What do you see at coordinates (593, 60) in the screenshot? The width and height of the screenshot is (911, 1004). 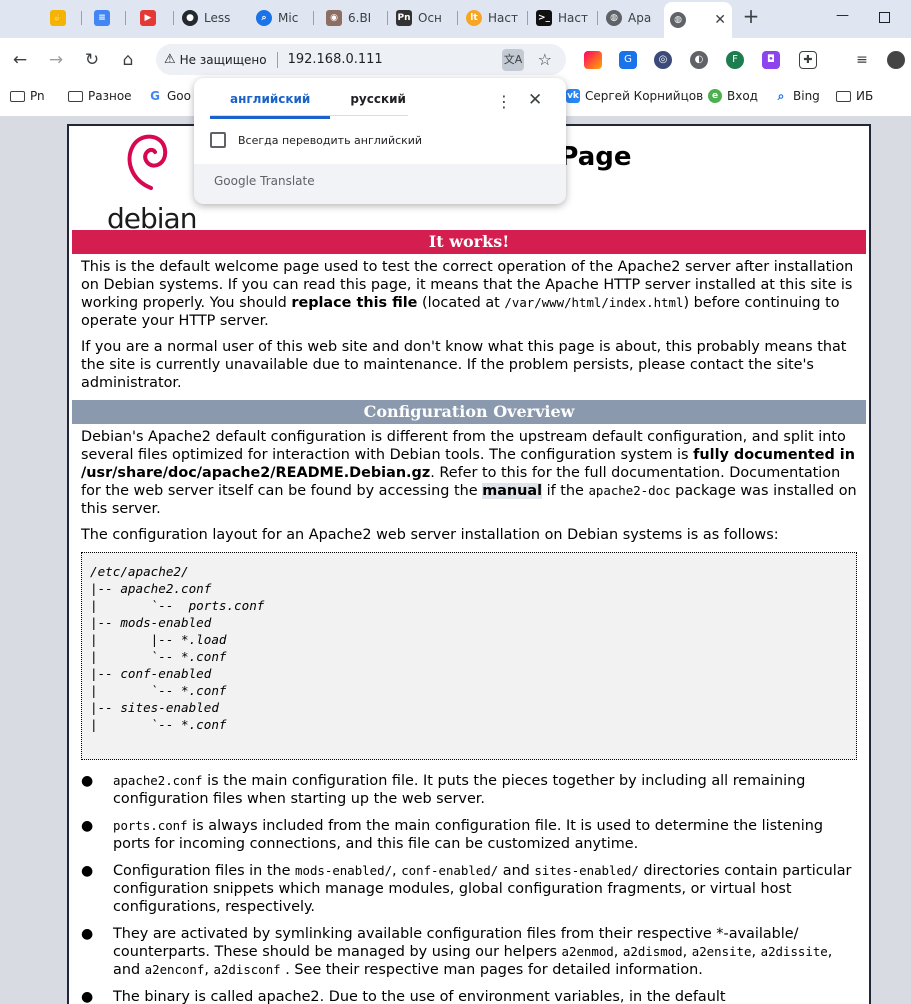 I see `extension-gradient-icon` at bounding box center [593, 60].